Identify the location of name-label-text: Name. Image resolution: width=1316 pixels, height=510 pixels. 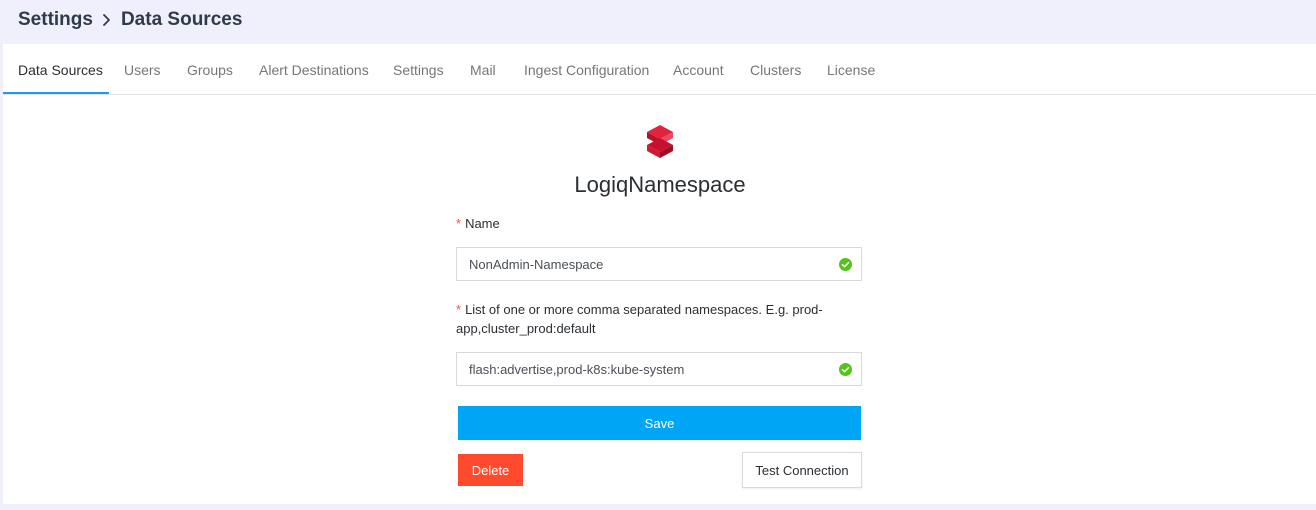
(482, 223).